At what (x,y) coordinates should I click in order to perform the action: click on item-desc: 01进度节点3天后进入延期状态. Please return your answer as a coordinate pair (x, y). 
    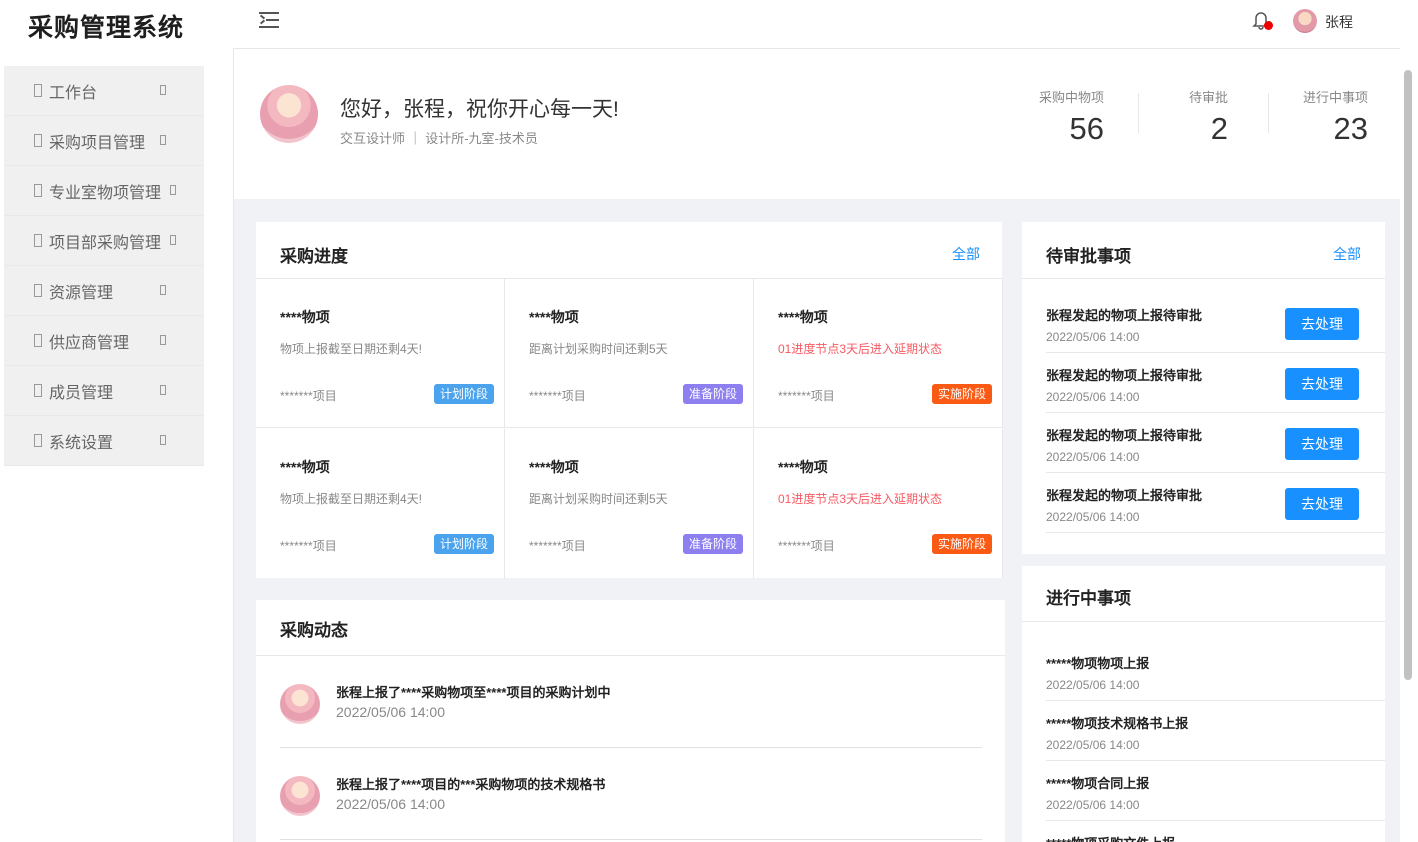
    Looking at the image, I should click on (860, 349).